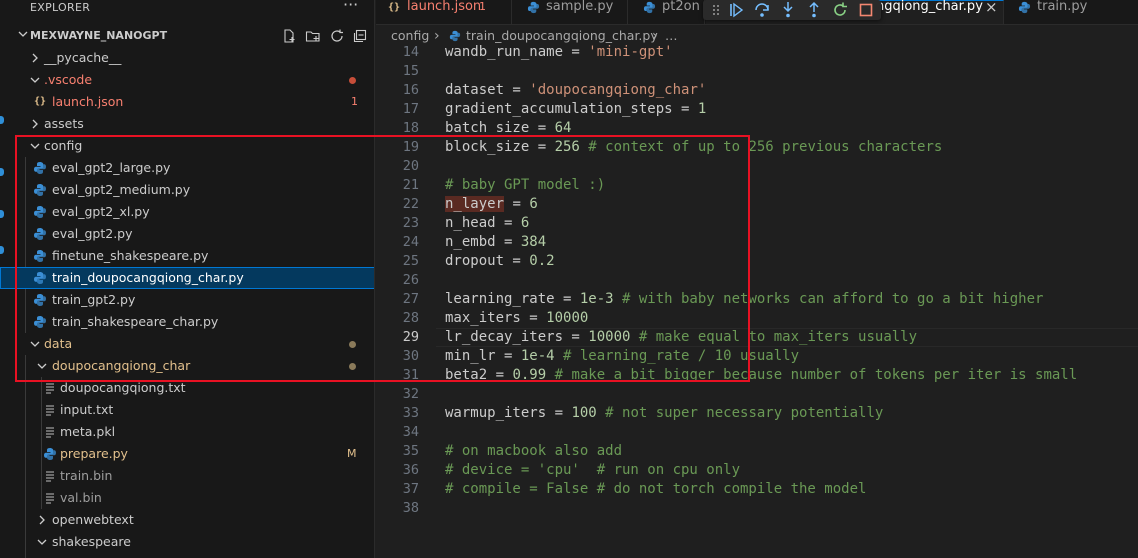 The image size is (1138, 558). I want to click on tree-folder-vscode: .vscode, so click(187, 80).